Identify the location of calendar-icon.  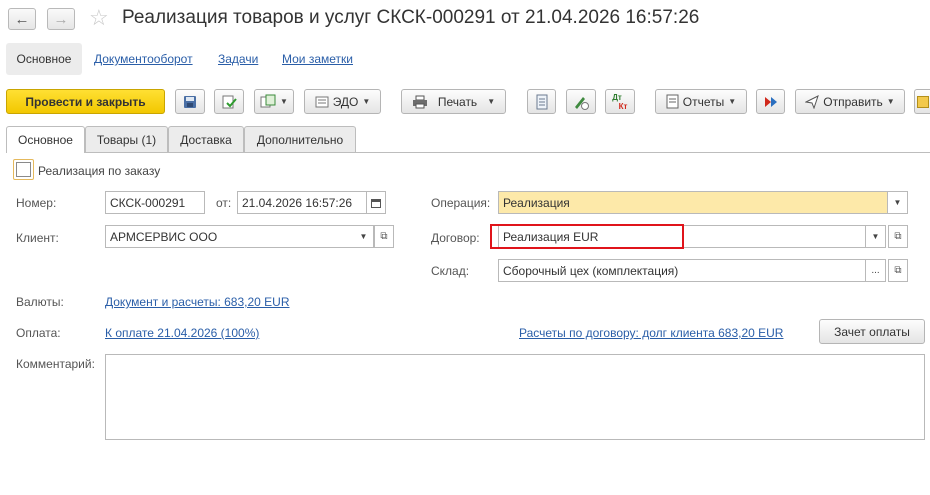
(376, 203).